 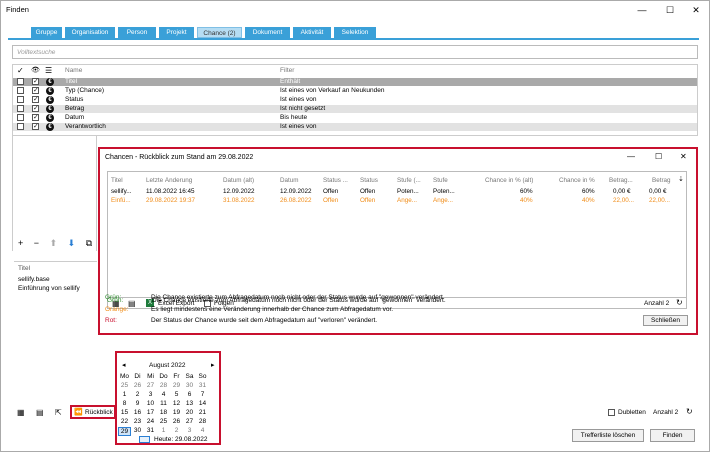 What do you see at coordinates (163, 403) in the screenshot?
I see `calendar-day: 11` at bounding box center [163, 403].